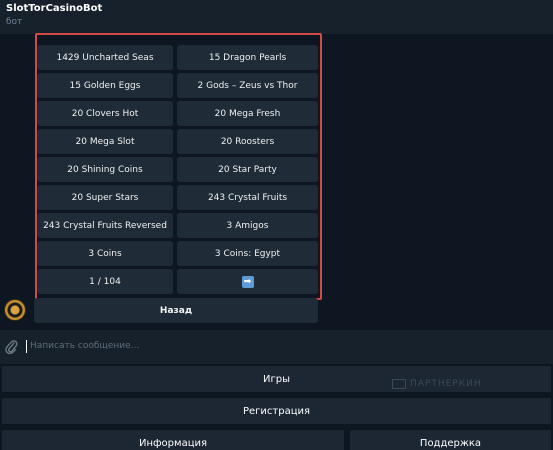 The width and height of the screenshot is (553, 450). I want to click on slot-button: 20 Roosters, so click(247, 141).